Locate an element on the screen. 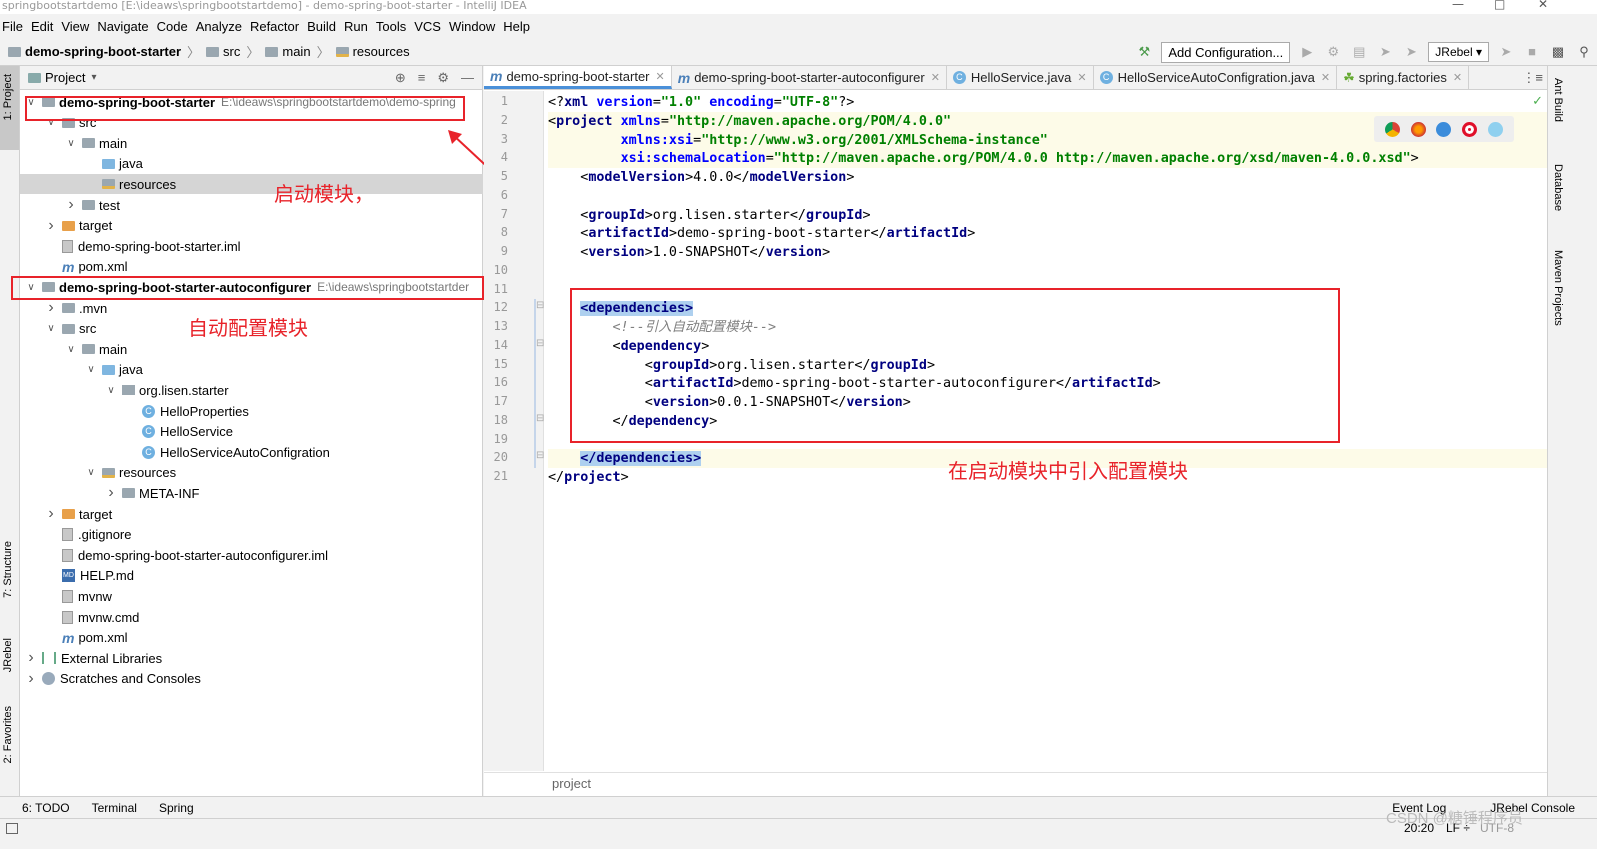 Image resolution: width=1597 pixels, height=849 pixels. safari-icon is located at coordinates (1444, 129).